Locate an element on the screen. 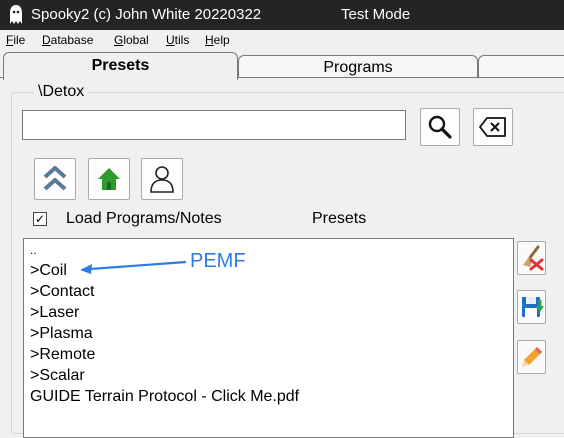 This screenshot has width=564, height=438. annotation-arrow is located at coordinates (133, 267).